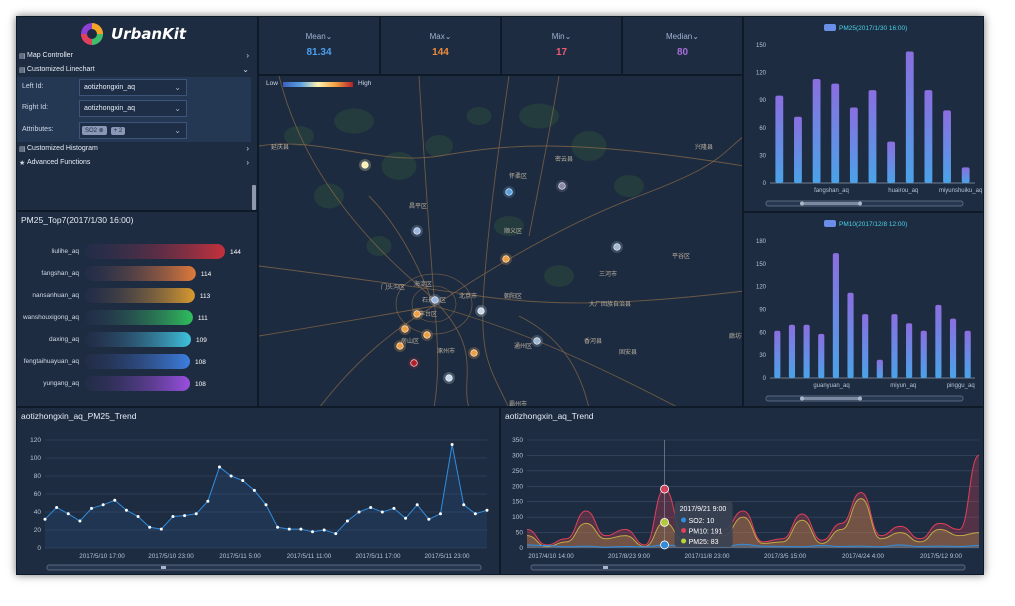  I want to click on zoom-handle, so click(605, 567).